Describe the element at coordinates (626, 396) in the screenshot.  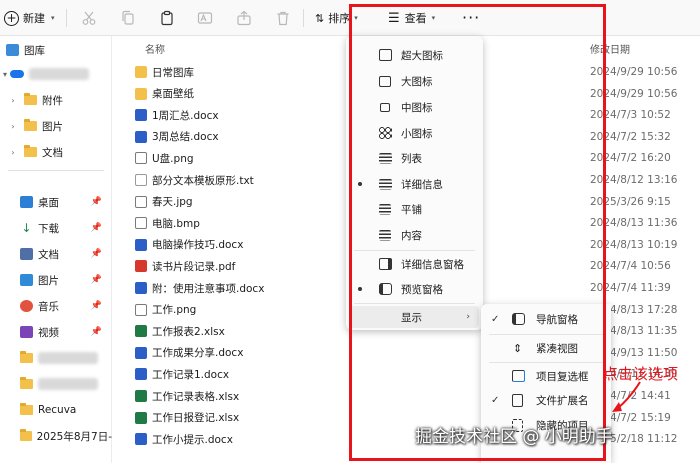
I see `annotation-arrow-icon` at that location.